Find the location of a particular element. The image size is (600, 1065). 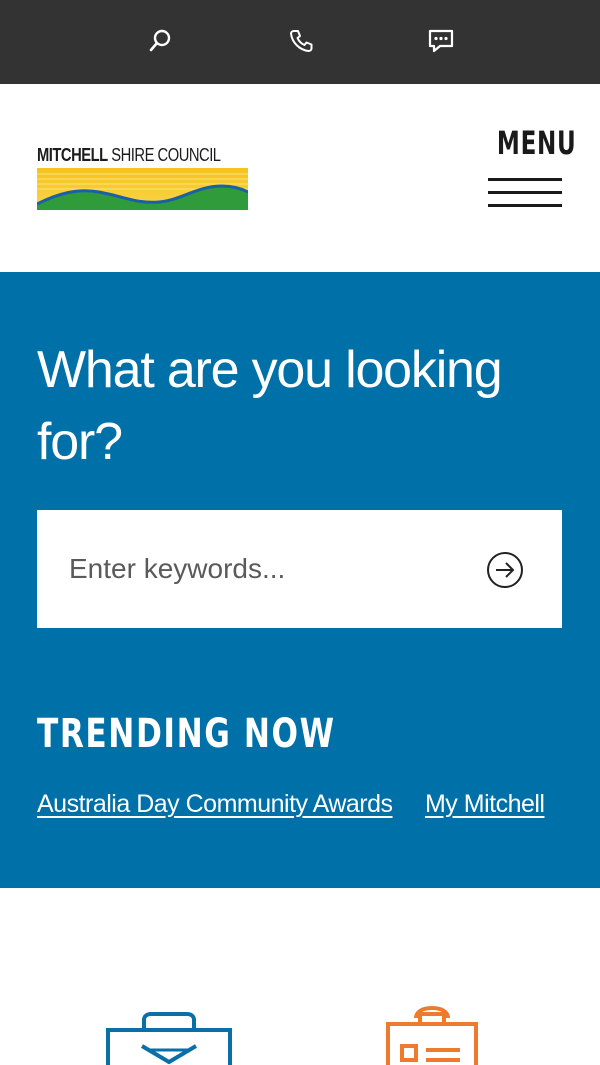

logo-text-bold: MITCHELL is located at coordinates (72, 155).